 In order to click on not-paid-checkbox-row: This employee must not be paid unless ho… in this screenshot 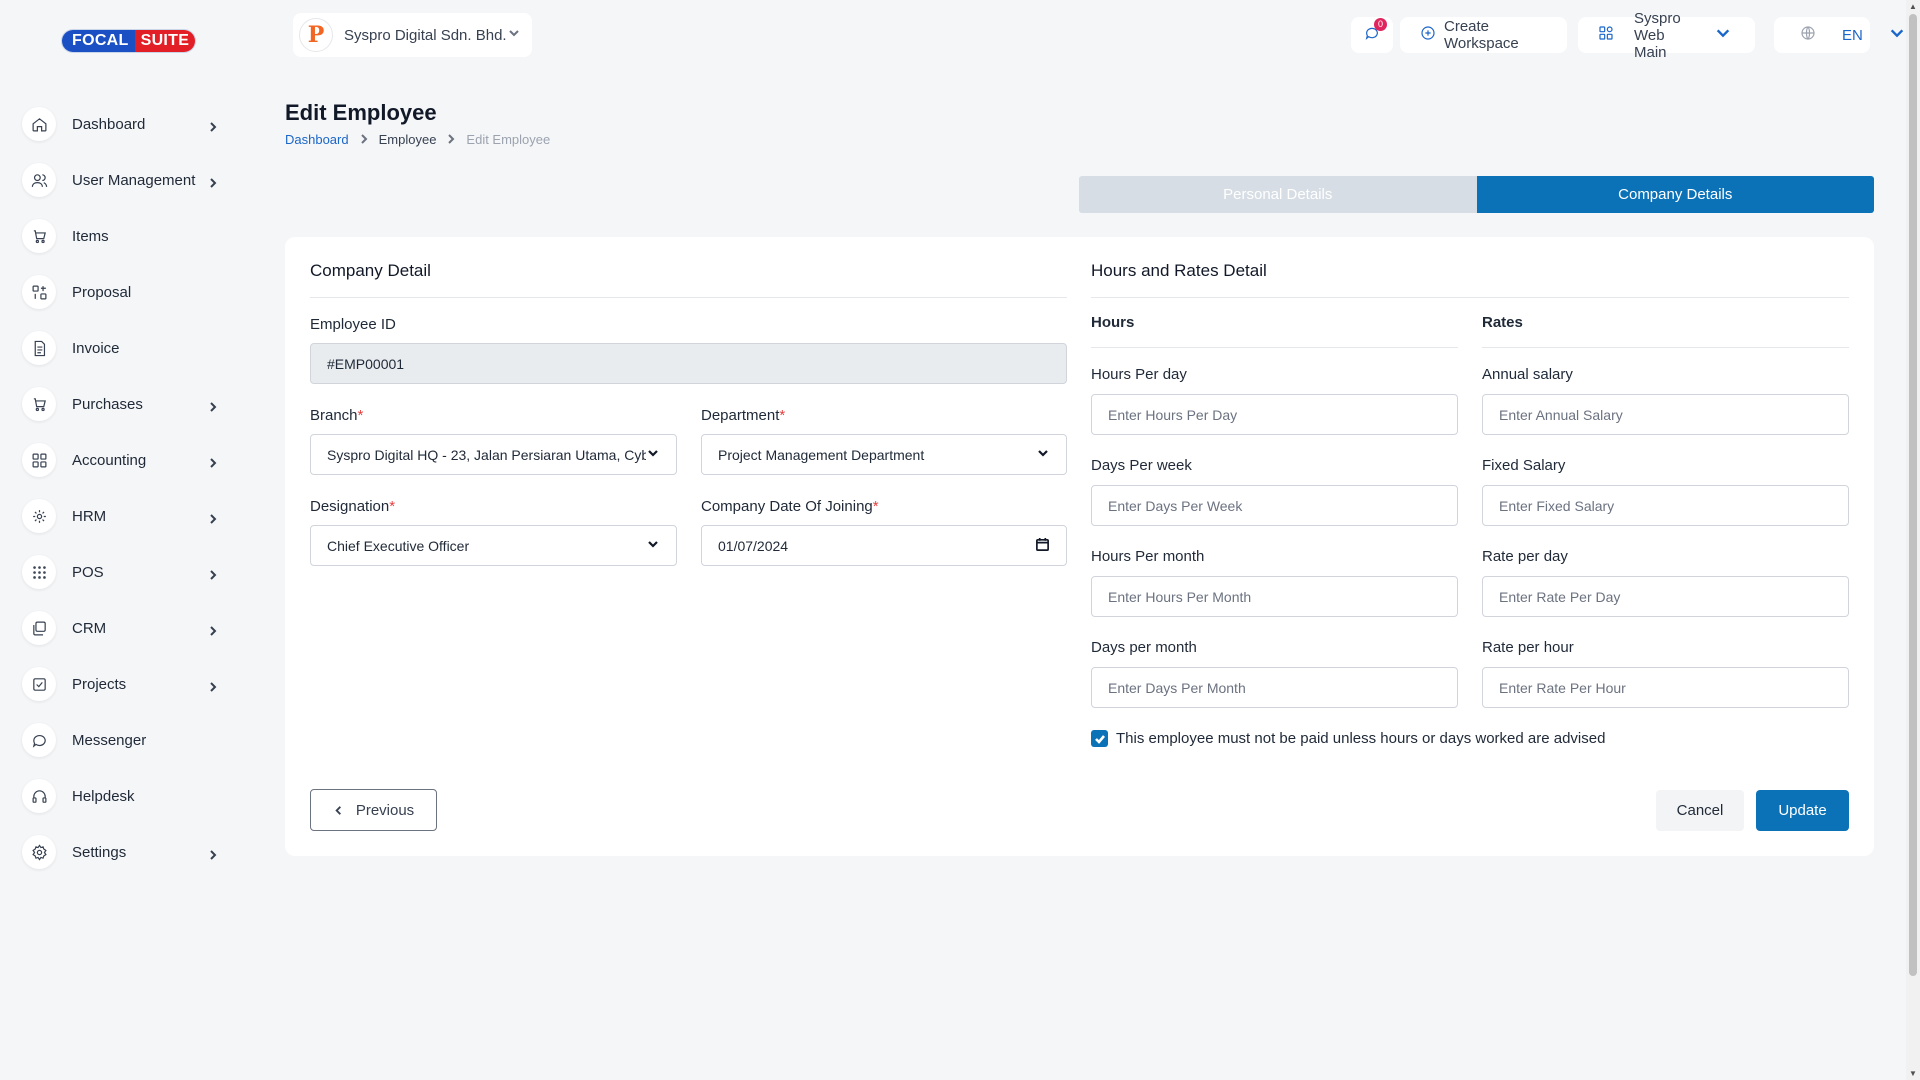, I will do `click(1348, 738)`.